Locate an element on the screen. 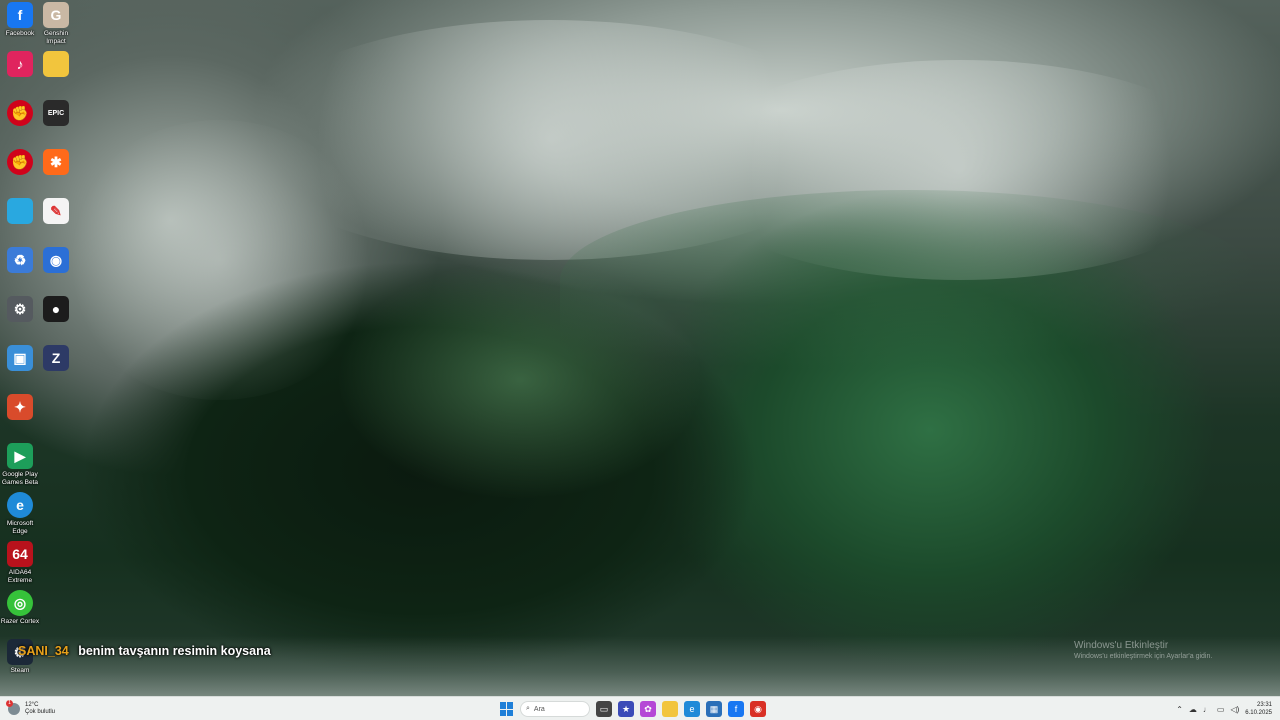 The height and width of the screenshot is (720, 1280). desktop-icon: e Microsoft Edge is located at coordinates (20, 514).